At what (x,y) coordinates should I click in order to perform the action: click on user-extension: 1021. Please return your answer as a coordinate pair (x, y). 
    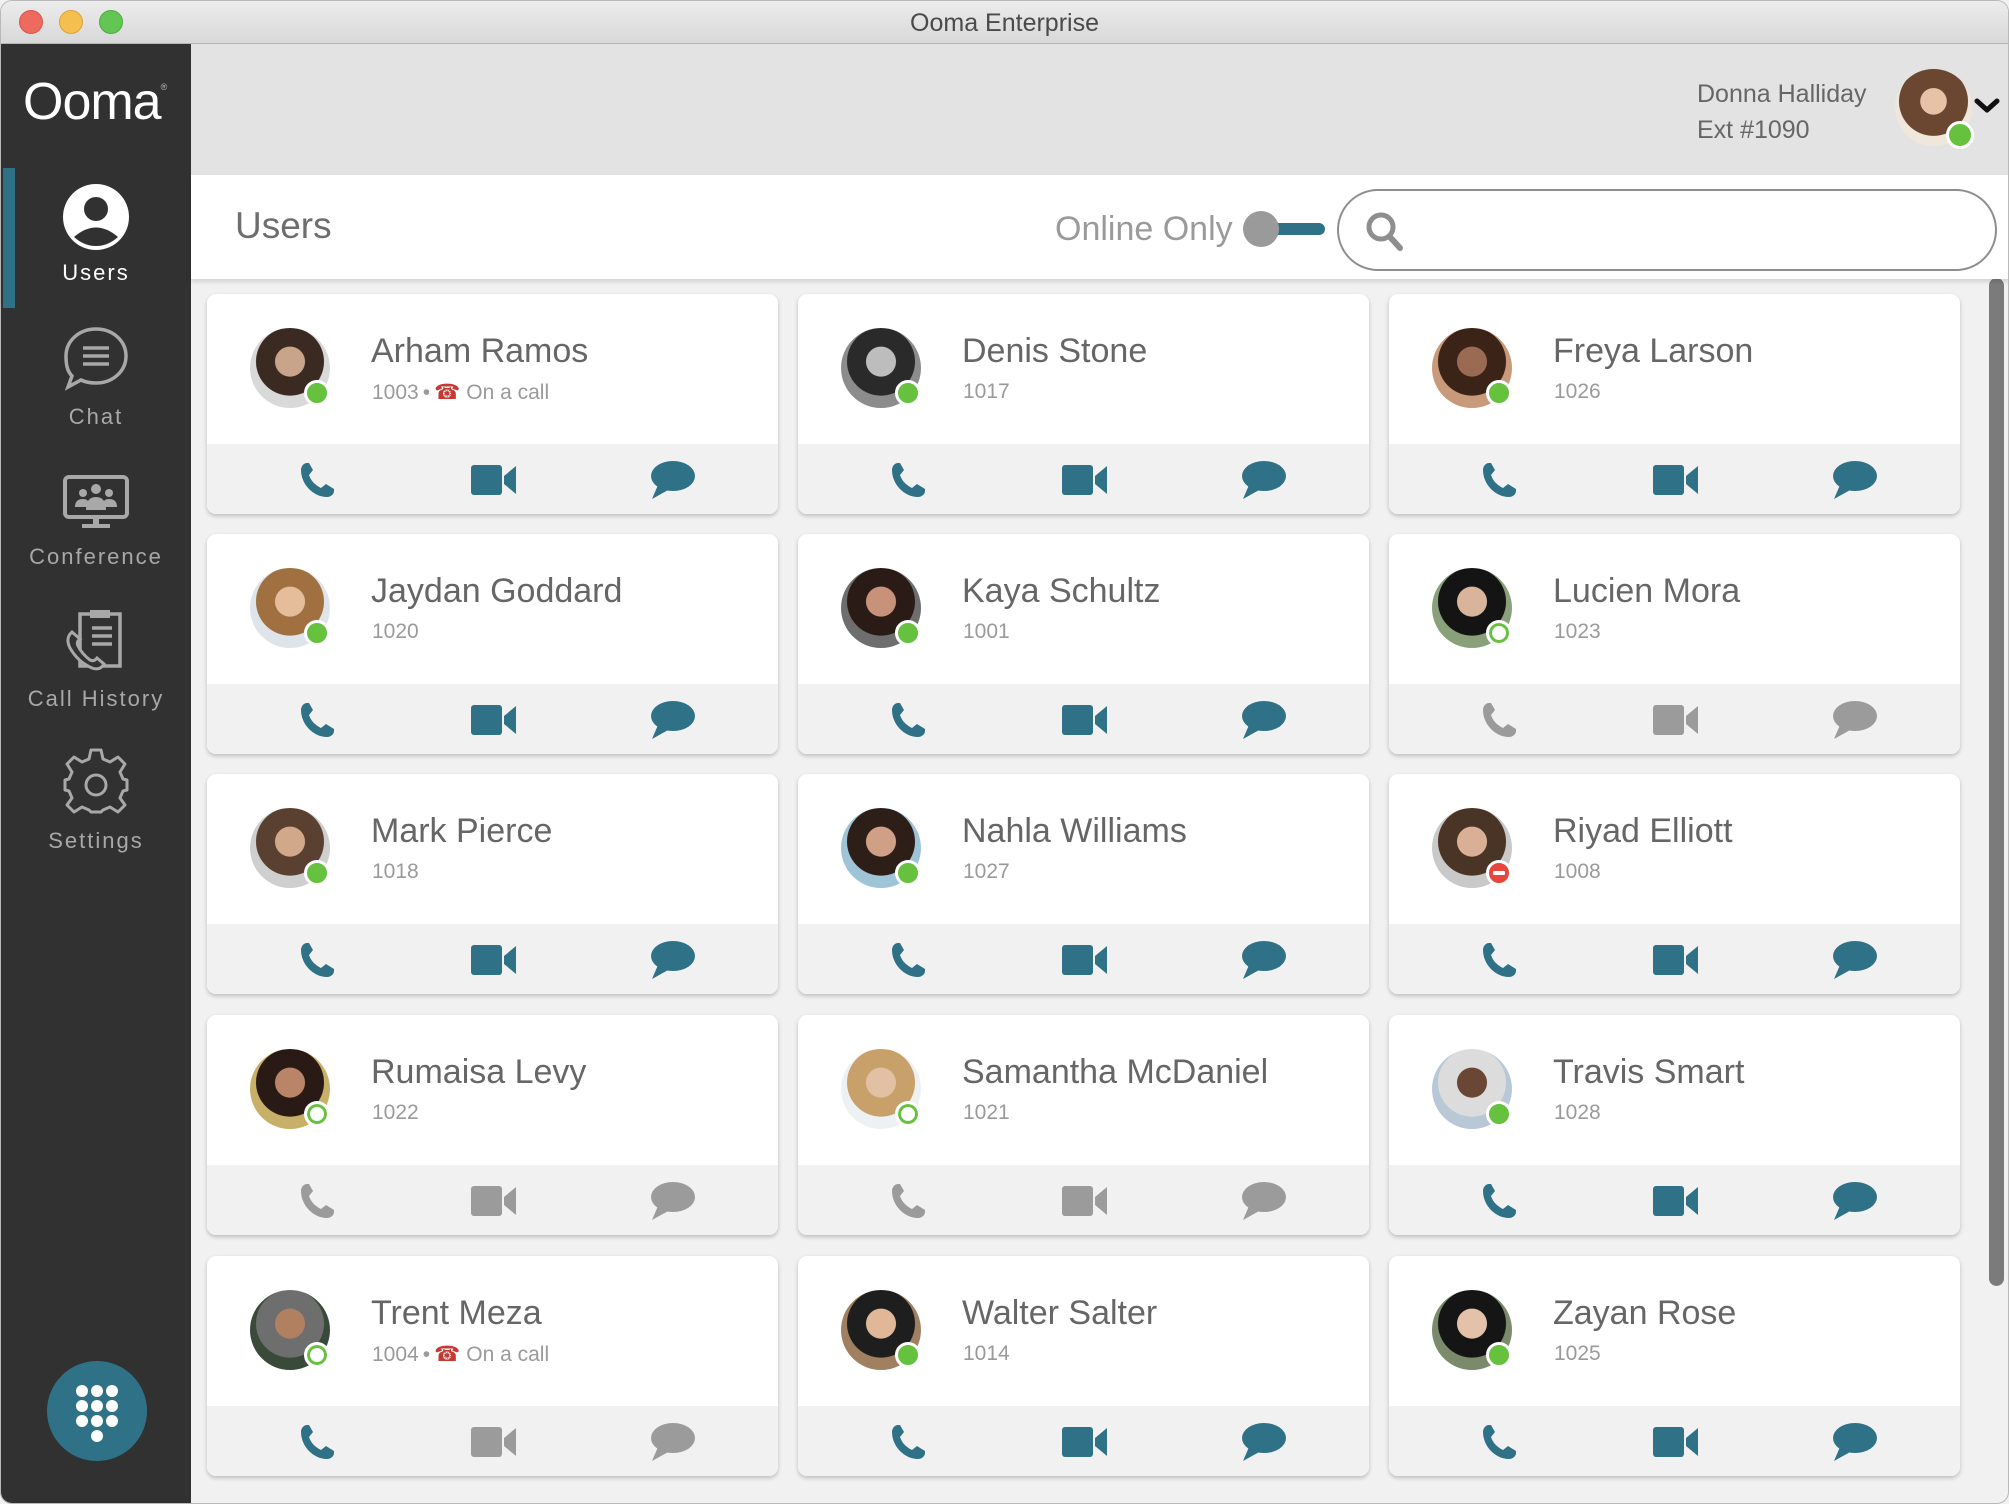
    Looking at the image, I should click on (986, 1112).